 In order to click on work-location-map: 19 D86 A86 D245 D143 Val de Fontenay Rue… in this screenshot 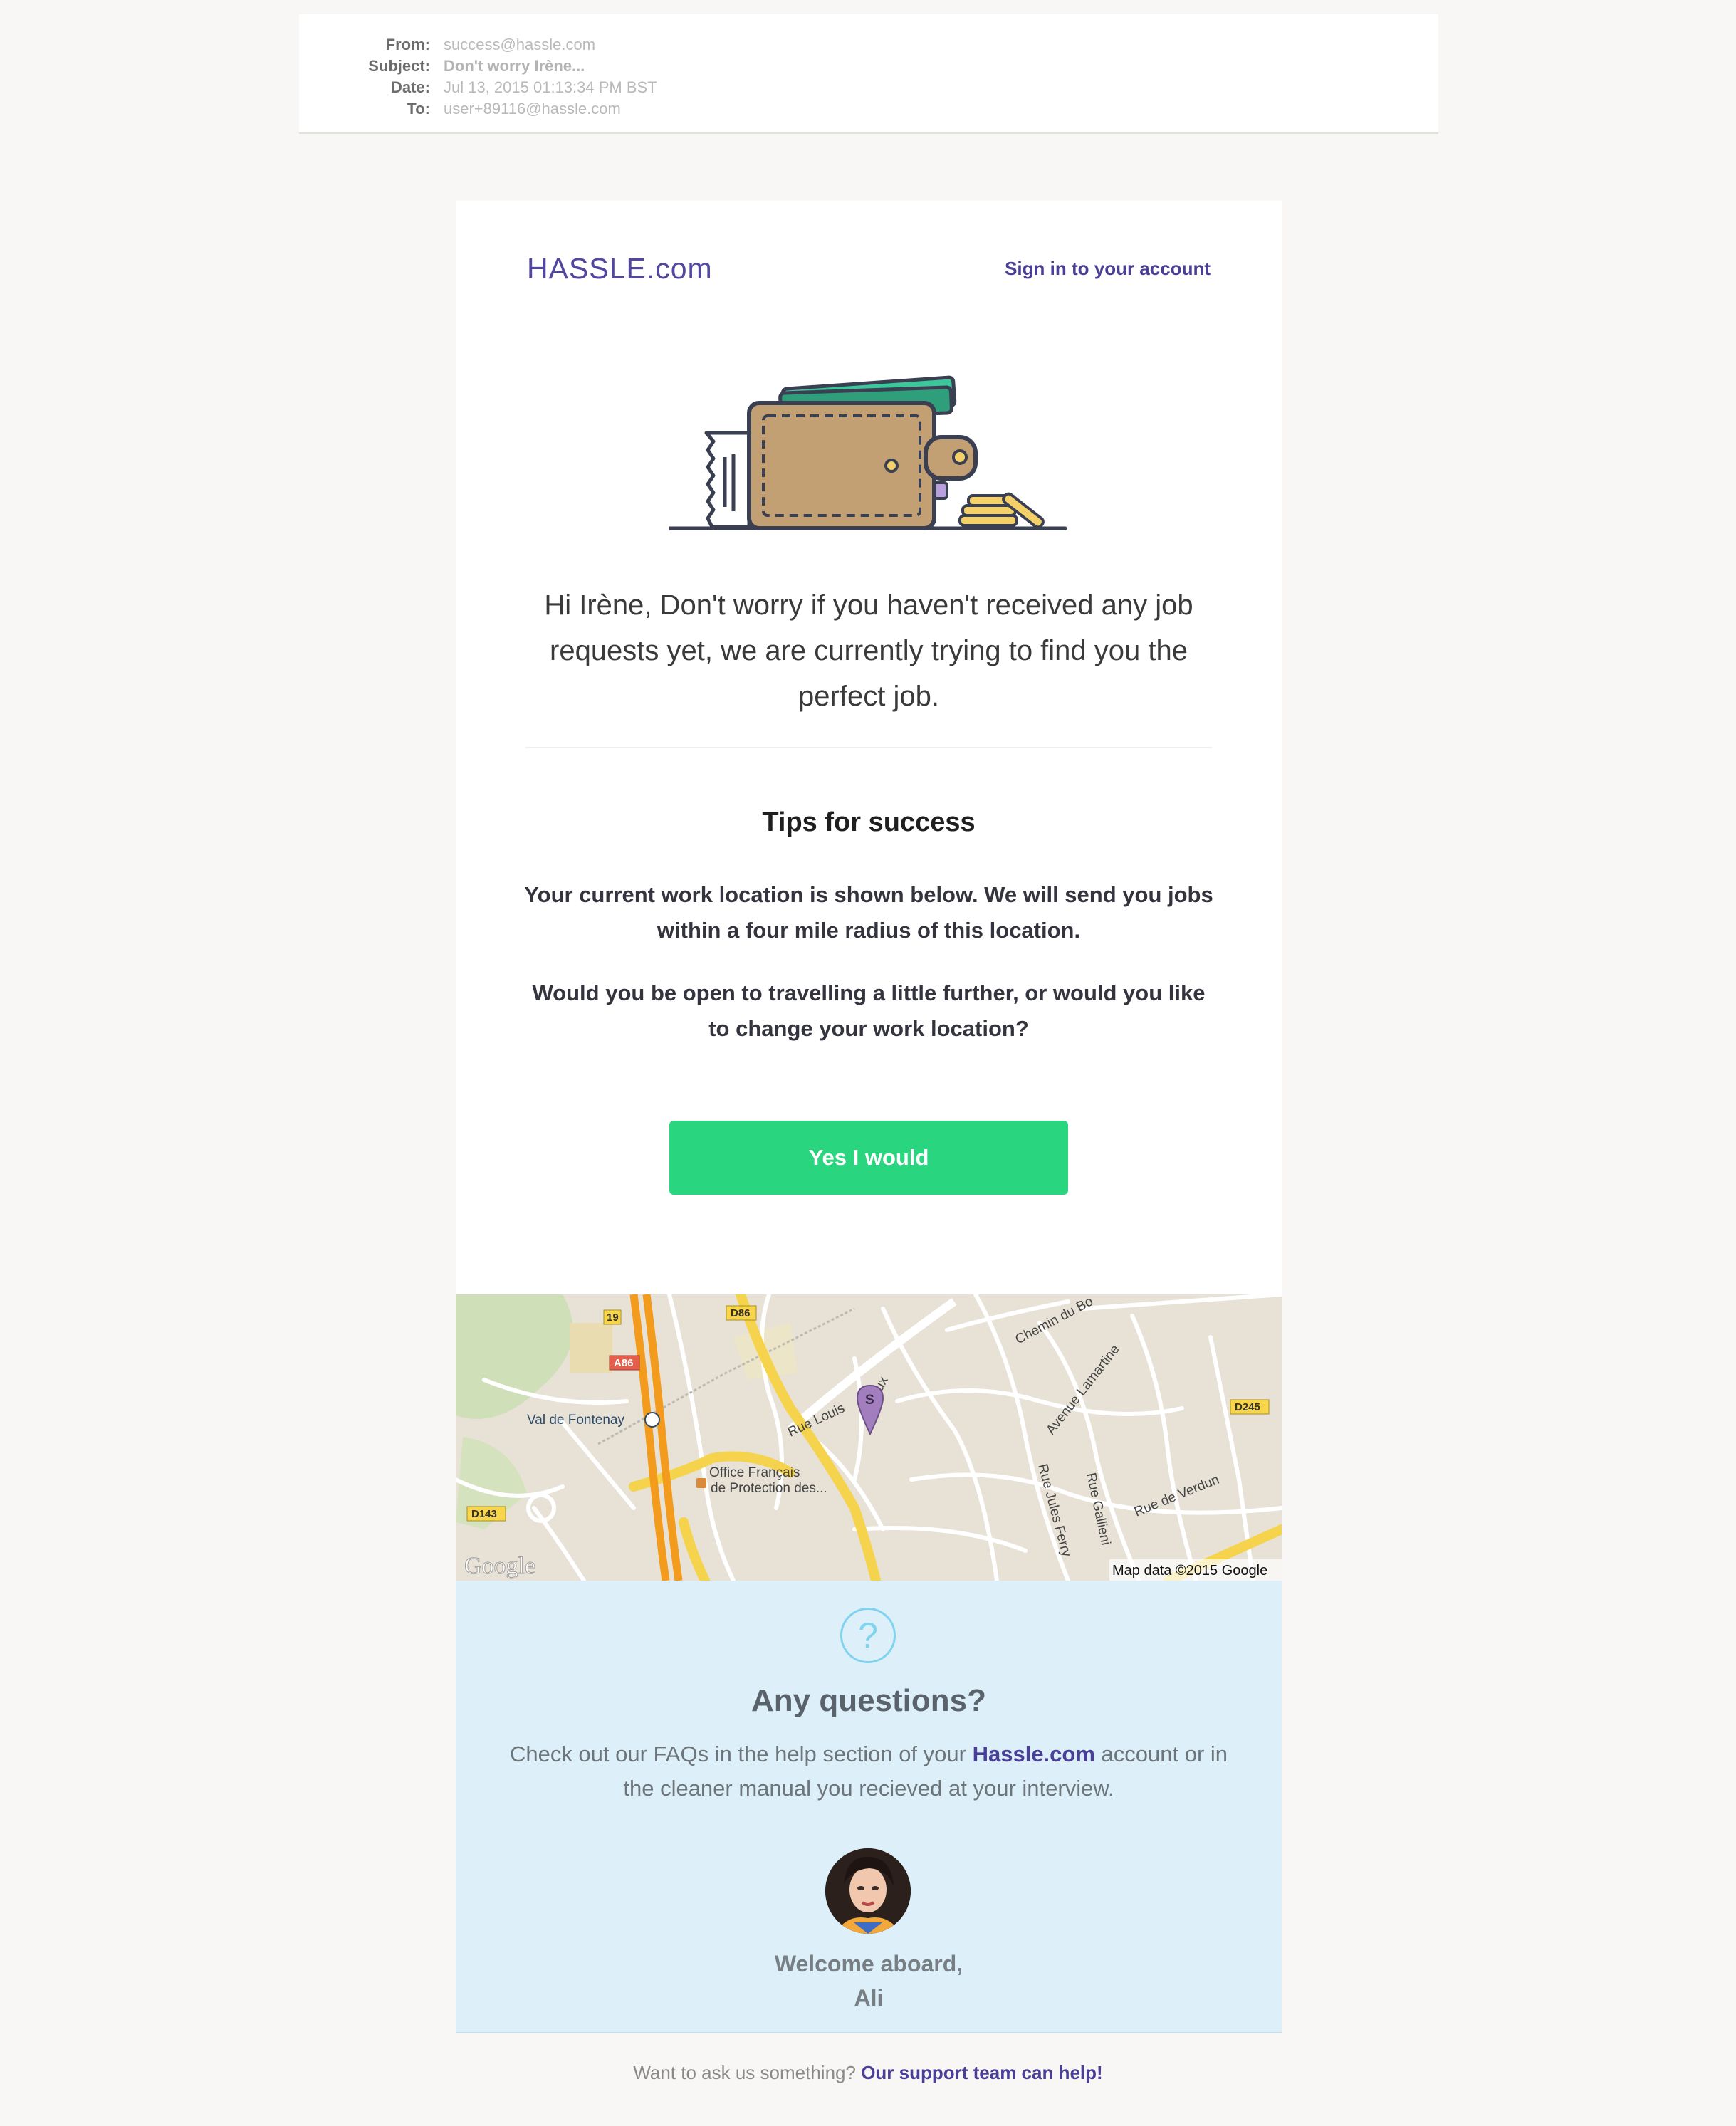, I will do `click(869, 1437)`.